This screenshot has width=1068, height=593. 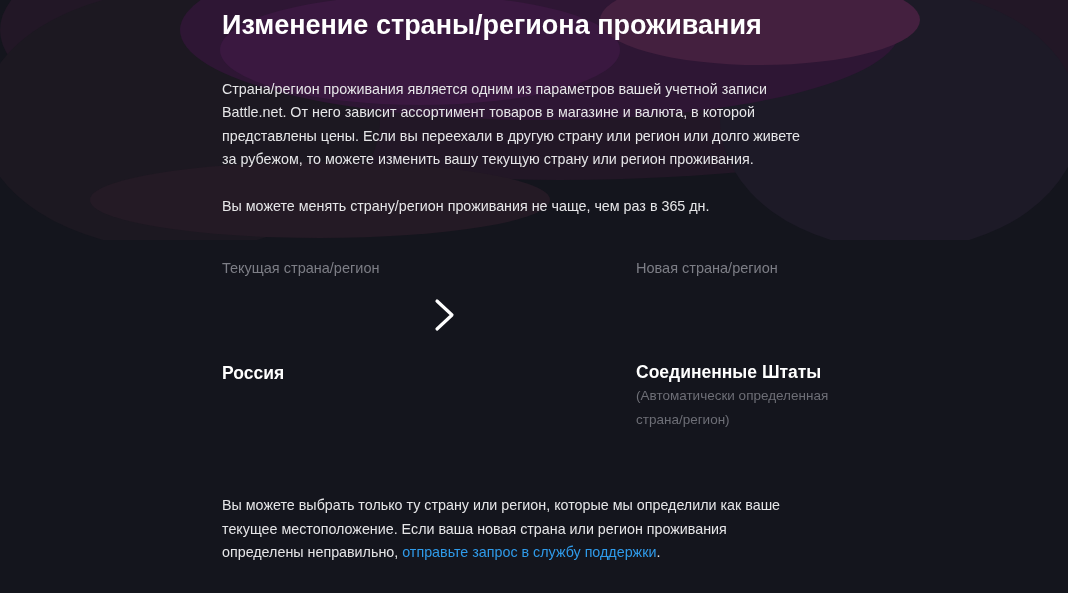 What do you see at coordinates (466, 207) in the screenshot?
I see `limit-note: Вы можете менять страну/регион проживания не чаще, чем раз в 365 дн.` at bounding box center [466, 207].